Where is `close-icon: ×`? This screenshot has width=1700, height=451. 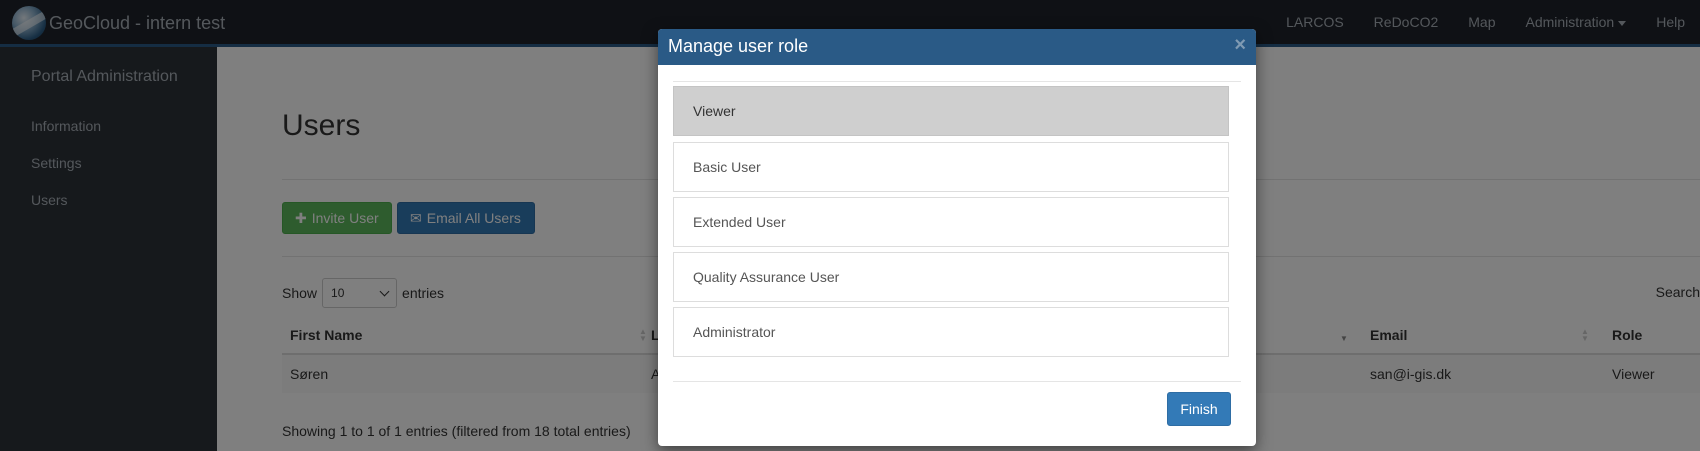
close-icon: × is located at coordinates (1240, 45).